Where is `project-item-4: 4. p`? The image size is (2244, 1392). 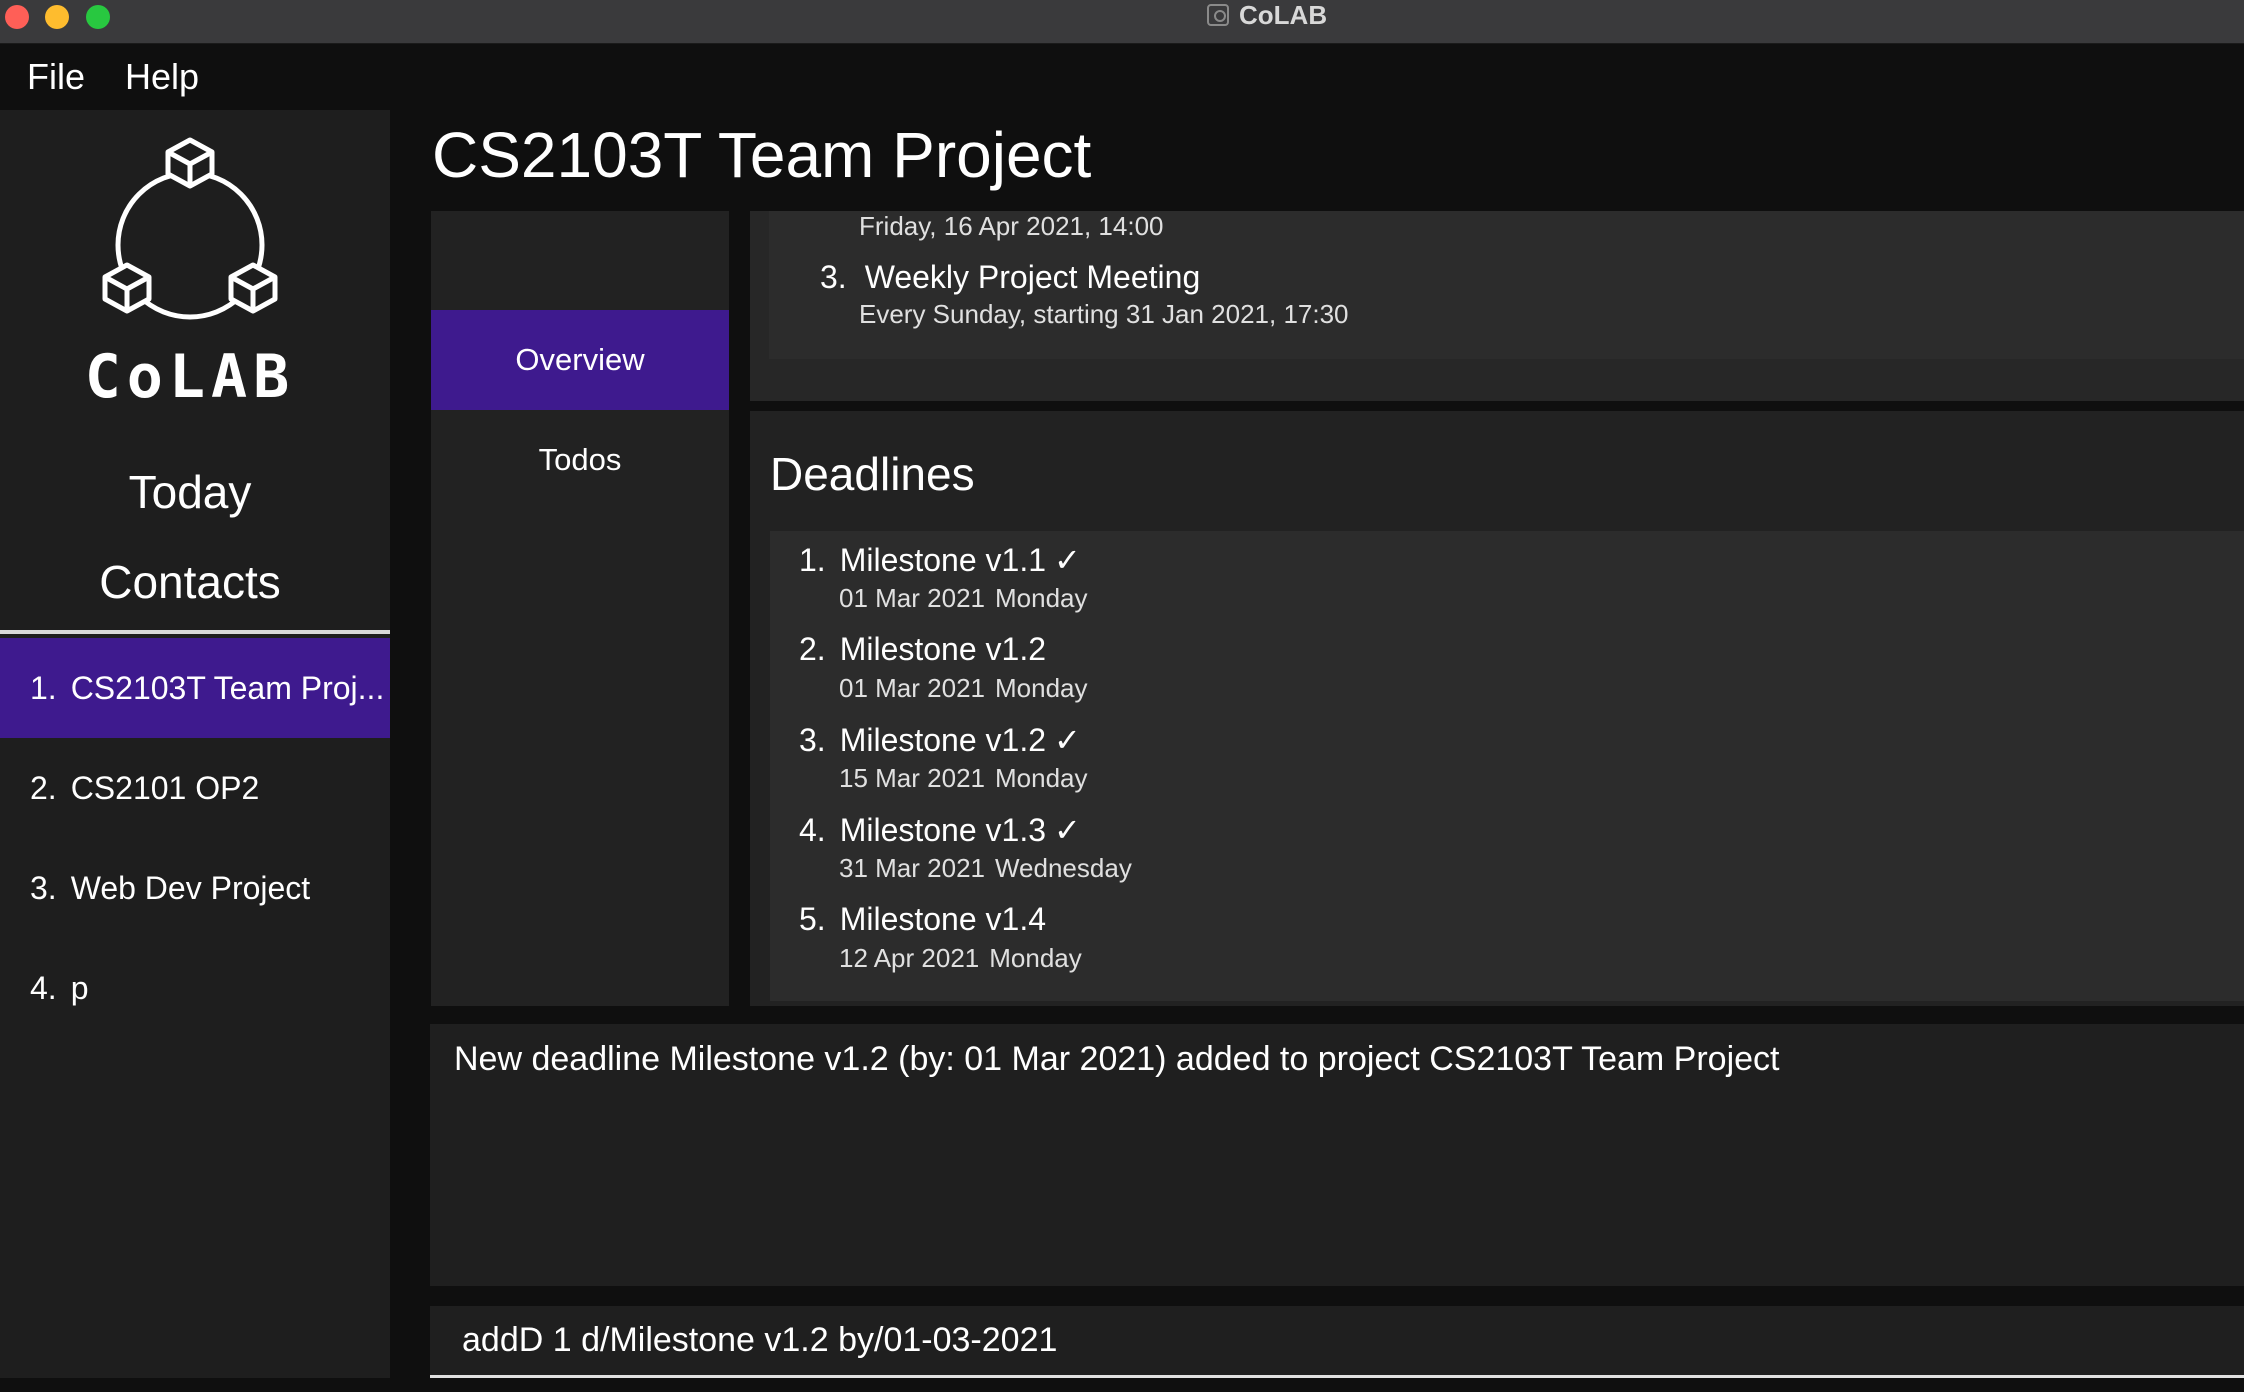
project-item-4: 4. p is located at coordinates (195, 988).